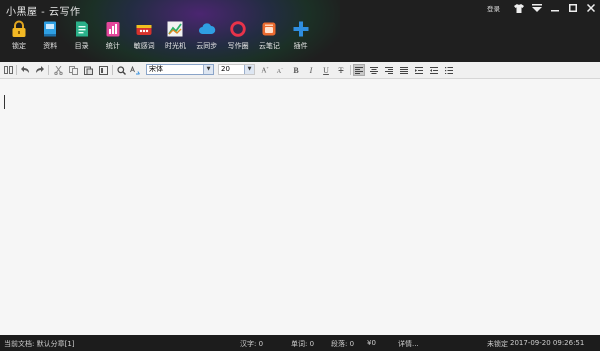 Image resolution: width=600 pixels, height=351 pixels. I want to click on strikethrough-button: T, so click(341, 70).